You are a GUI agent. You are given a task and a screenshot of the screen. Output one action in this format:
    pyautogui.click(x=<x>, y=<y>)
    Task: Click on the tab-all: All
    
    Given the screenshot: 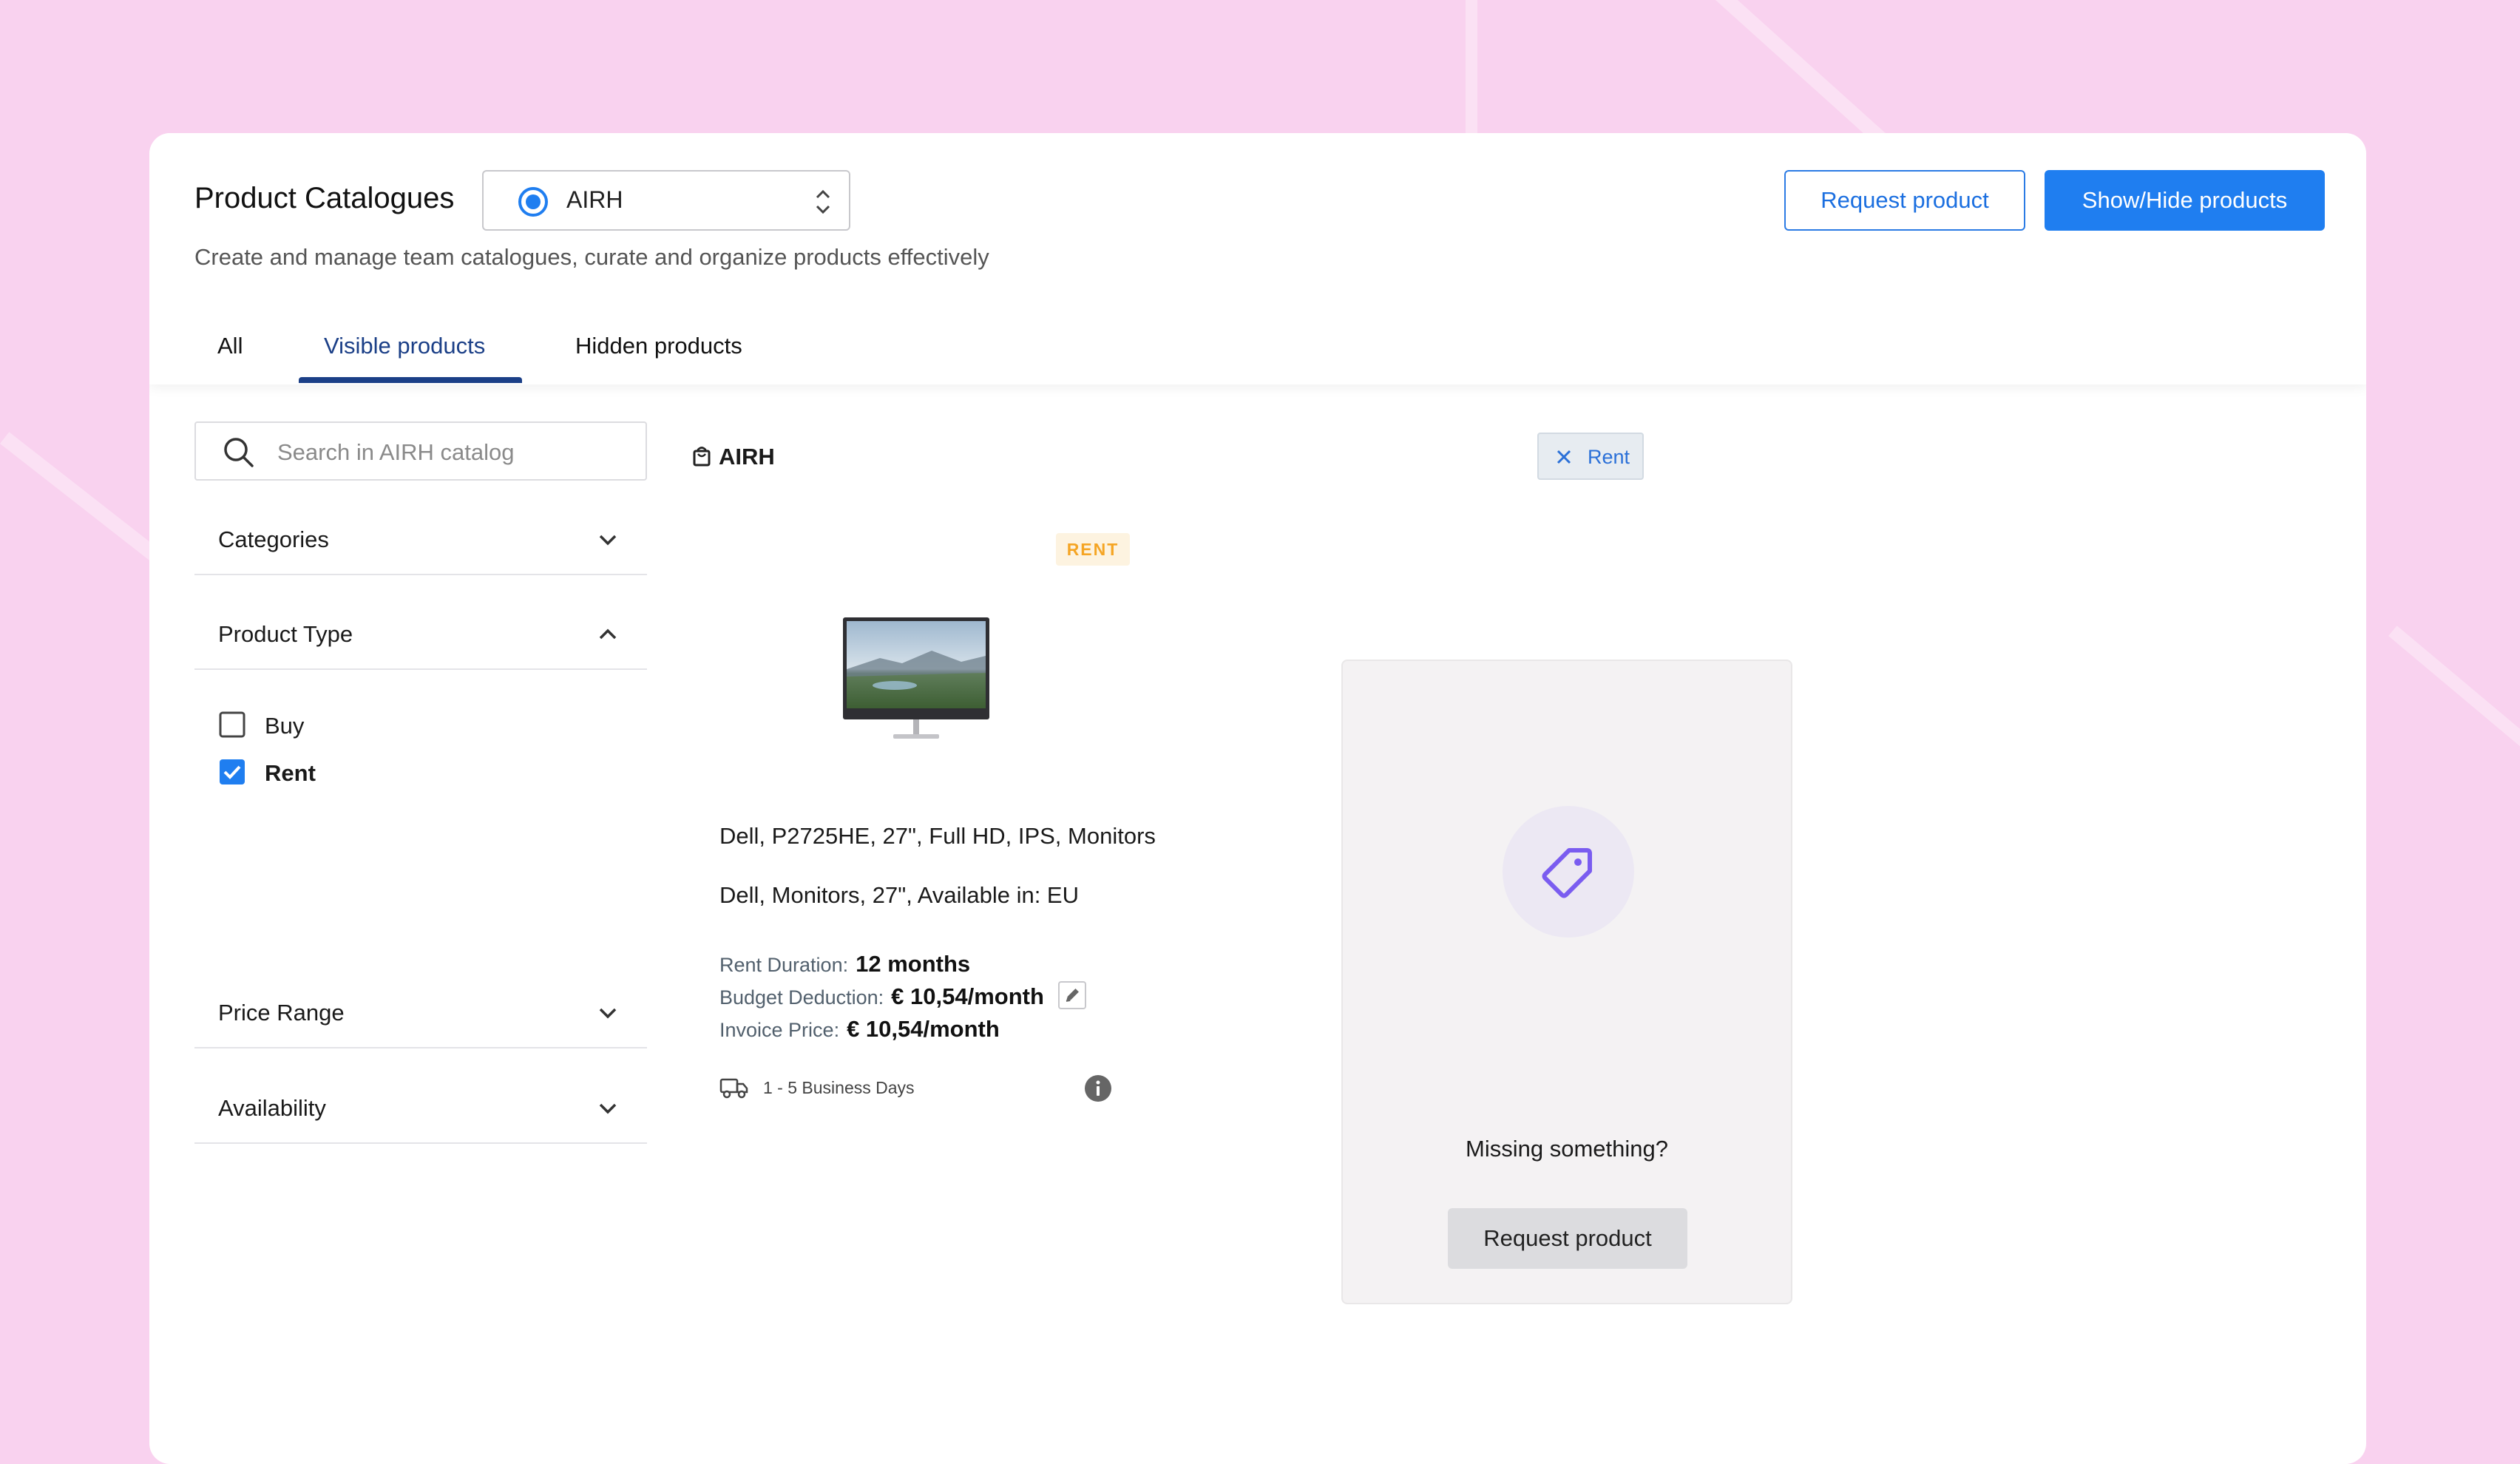 What is the action you would take?
    pyautogui.click(x=230, y=346)
    